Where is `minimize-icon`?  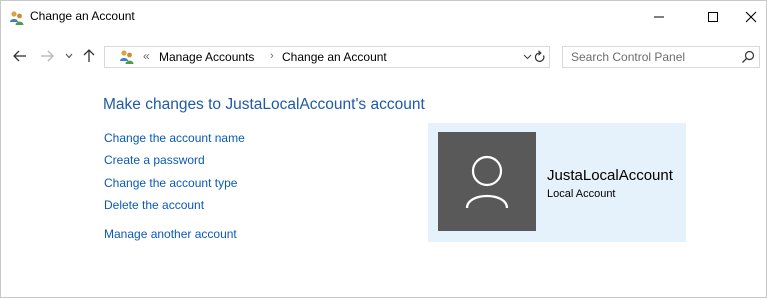
minimize-icon is located at coordinates (659, 17).